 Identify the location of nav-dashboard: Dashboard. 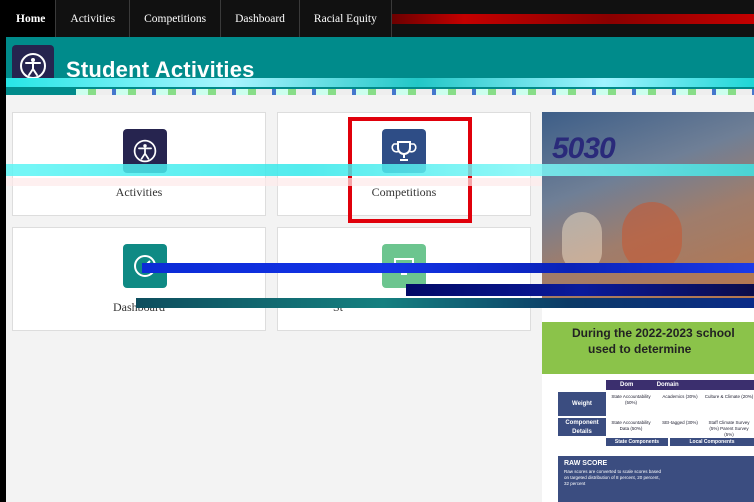
(260, 18).